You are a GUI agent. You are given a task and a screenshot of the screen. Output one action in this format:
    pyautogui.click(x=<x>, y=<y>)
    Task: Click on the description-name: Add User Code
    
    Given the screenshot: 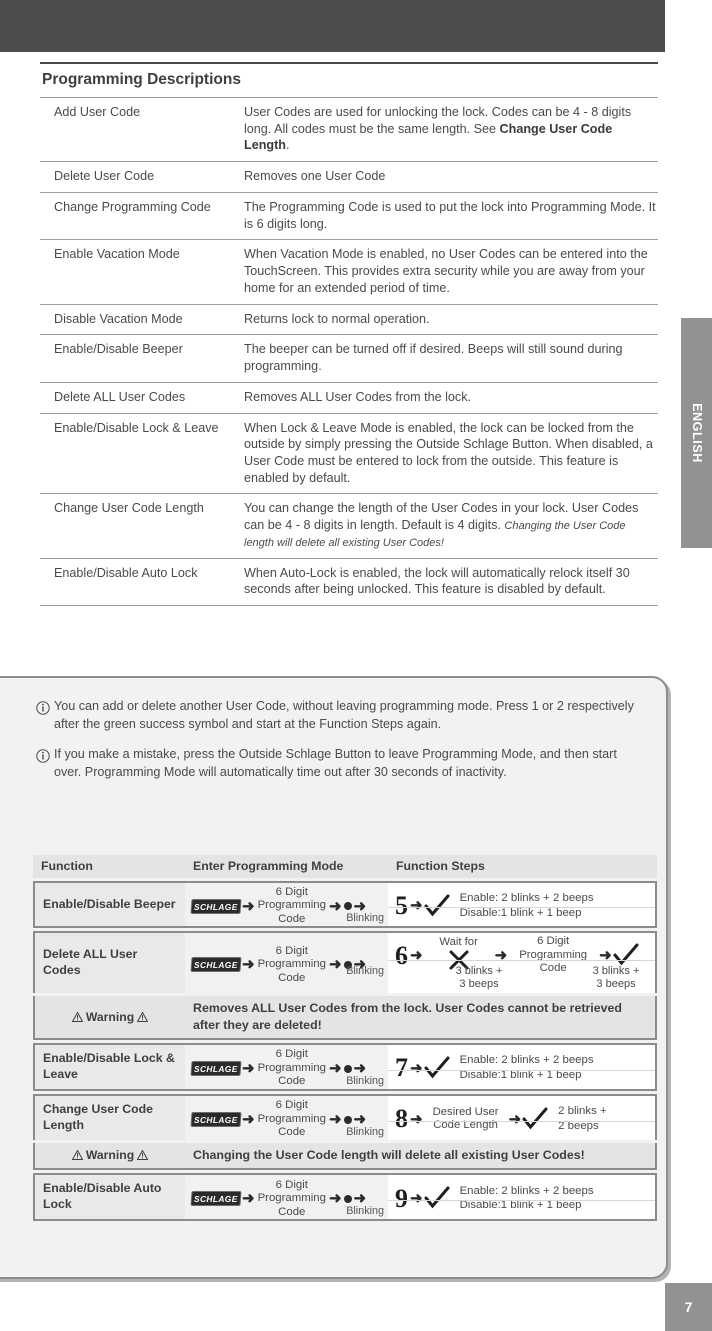 What is the action you would take?
    pyautogui.click(x=141, y=129)
    